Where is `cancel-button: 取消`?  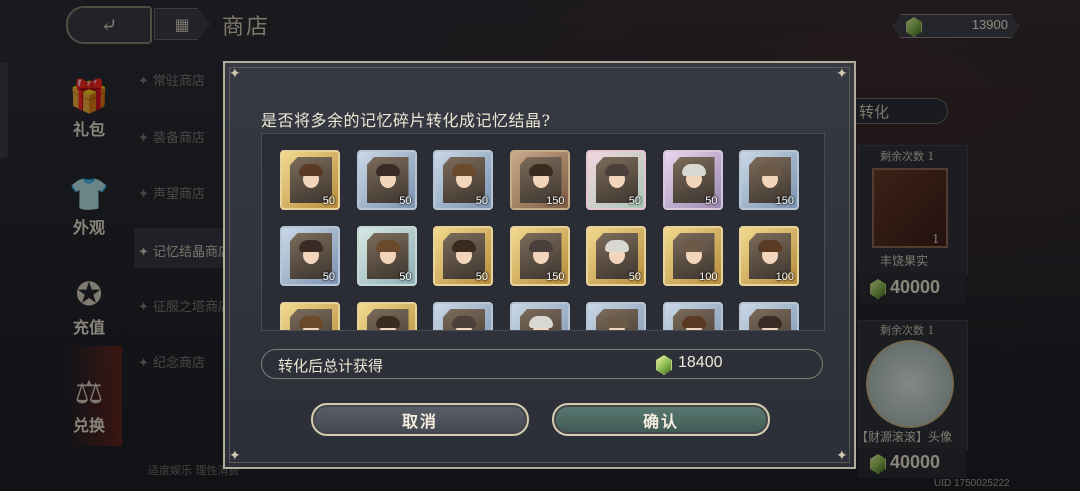
cancel-button: 取消 is located at coordinates (420, 419).